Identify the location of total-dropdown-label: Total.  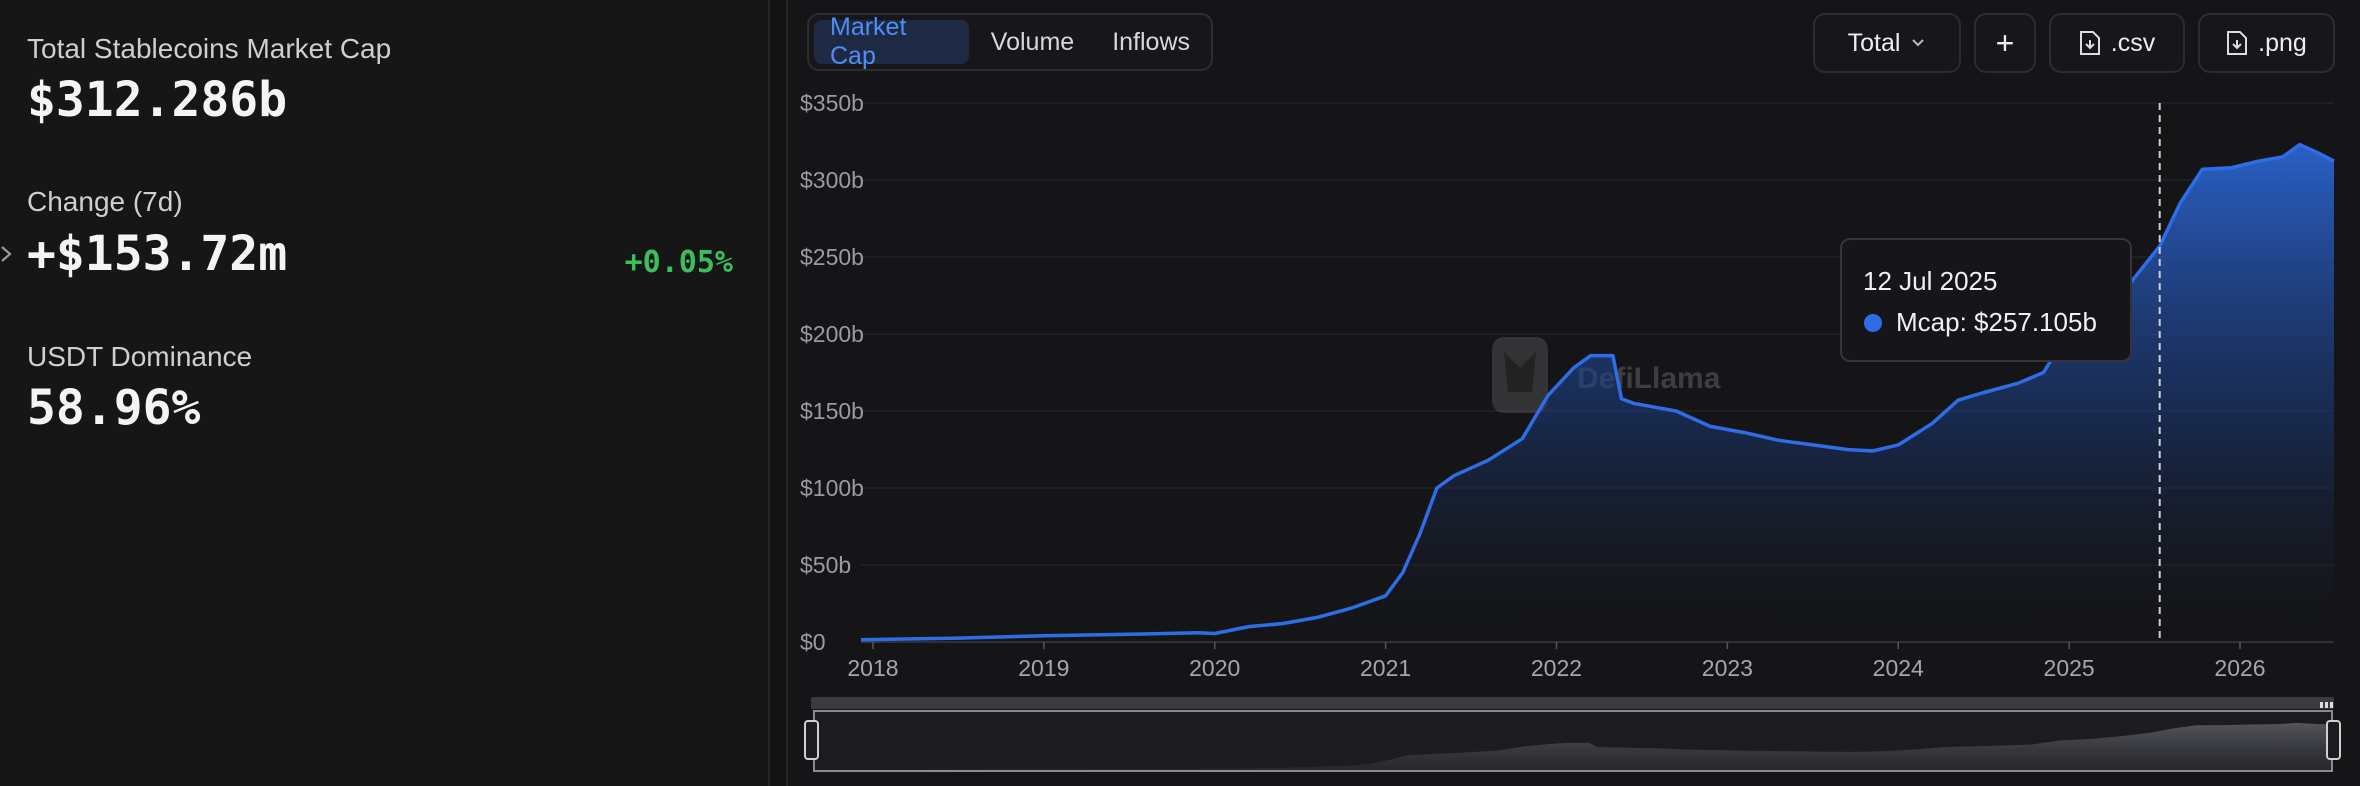
(1874, 42).